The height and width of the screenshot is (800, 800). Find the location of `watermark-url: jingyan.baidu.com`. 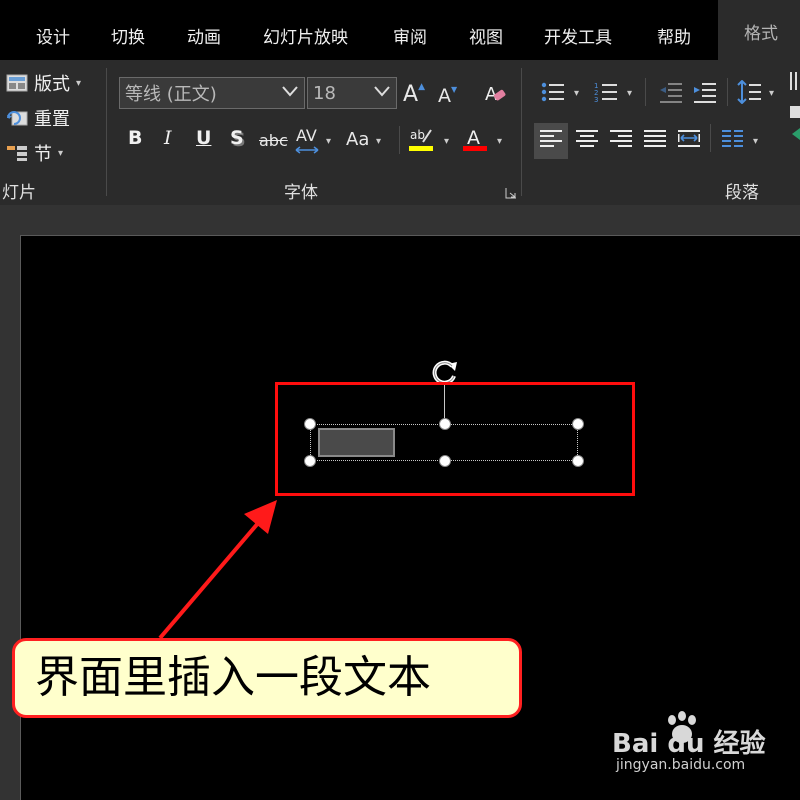

watermark-url: jingyan.baidu.com is located at coordinates (681, 765).